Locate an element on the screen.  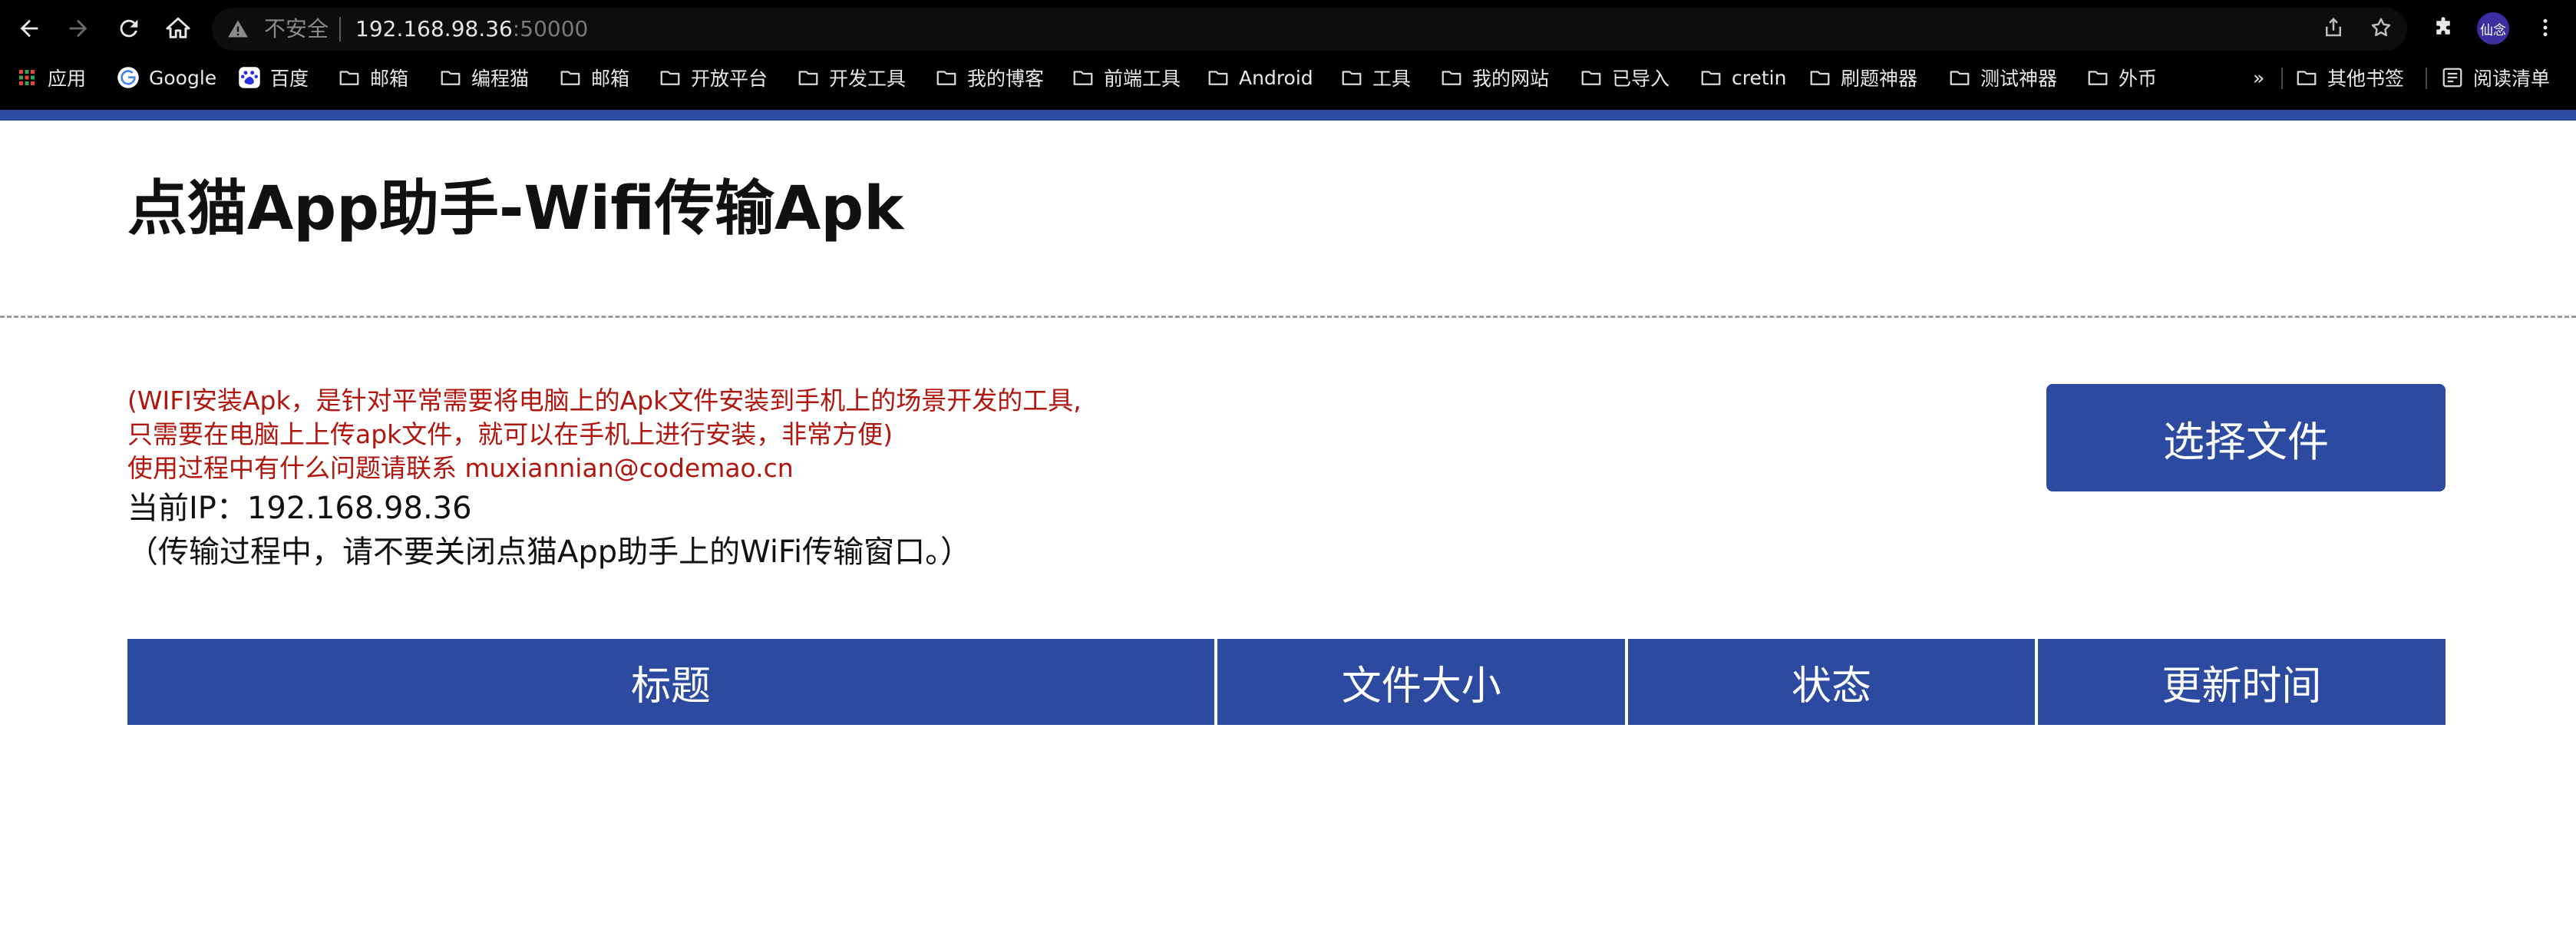
bookmarks-overflow-label: » is located at coordinates (2259, 77).